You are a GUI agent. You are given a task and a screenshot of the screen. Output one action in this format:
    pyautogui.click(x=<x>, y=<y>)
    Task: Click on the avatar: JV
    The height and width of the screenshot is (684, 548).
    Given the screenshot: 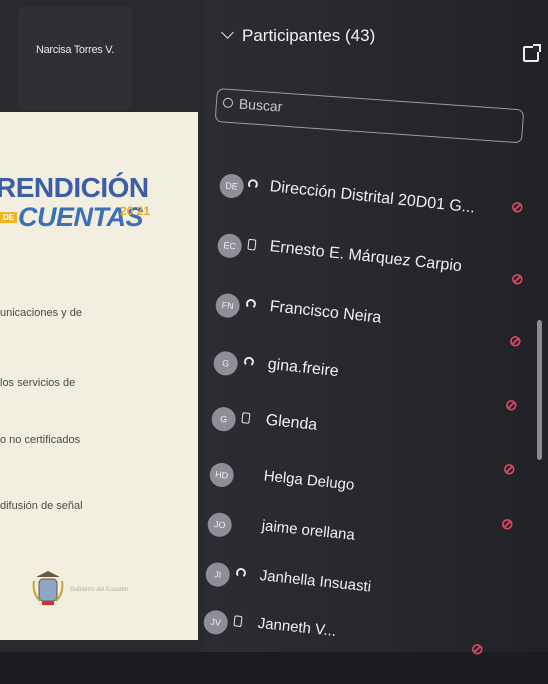 What is the action you would take?
    pyautogui.click(x=215, y=622)
    